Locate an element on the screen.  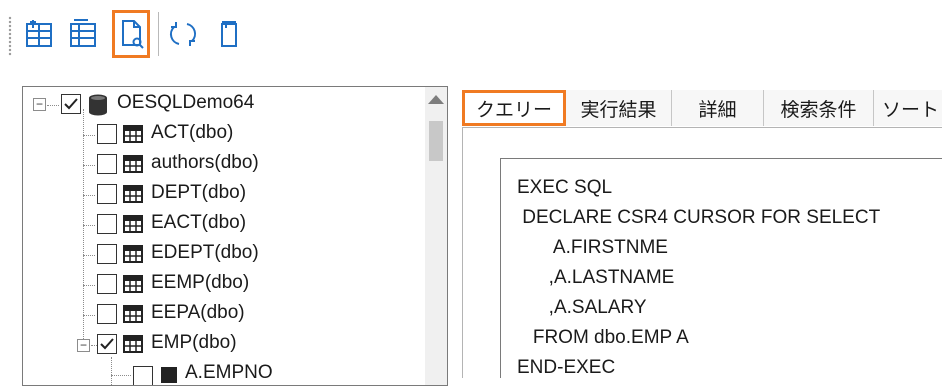
tab-label: クエリー is located at coordinates (513, 110).